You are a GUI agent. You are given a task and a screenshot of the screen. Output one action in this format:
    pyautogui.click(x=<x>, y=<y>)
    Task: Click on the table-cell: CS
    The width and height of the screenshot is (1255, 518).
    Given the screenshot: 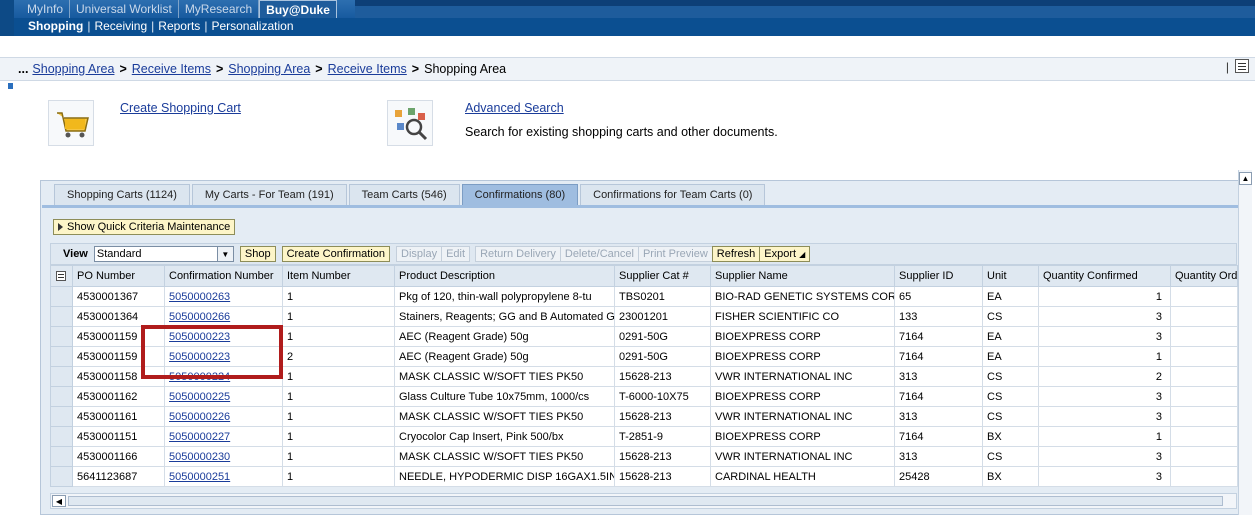 What is the action you would take?
    pyautogui.click(x=1010, y=316)
    